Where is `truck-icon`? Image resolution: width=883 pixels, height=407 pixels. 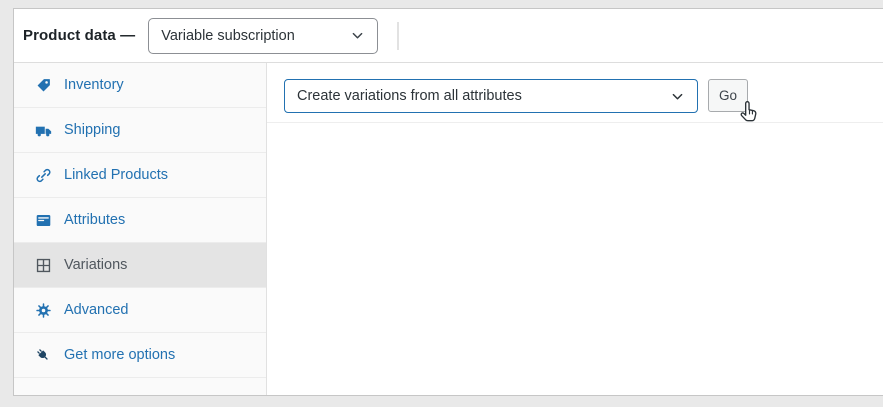 truck-icon is located at coordinates (43, 130).